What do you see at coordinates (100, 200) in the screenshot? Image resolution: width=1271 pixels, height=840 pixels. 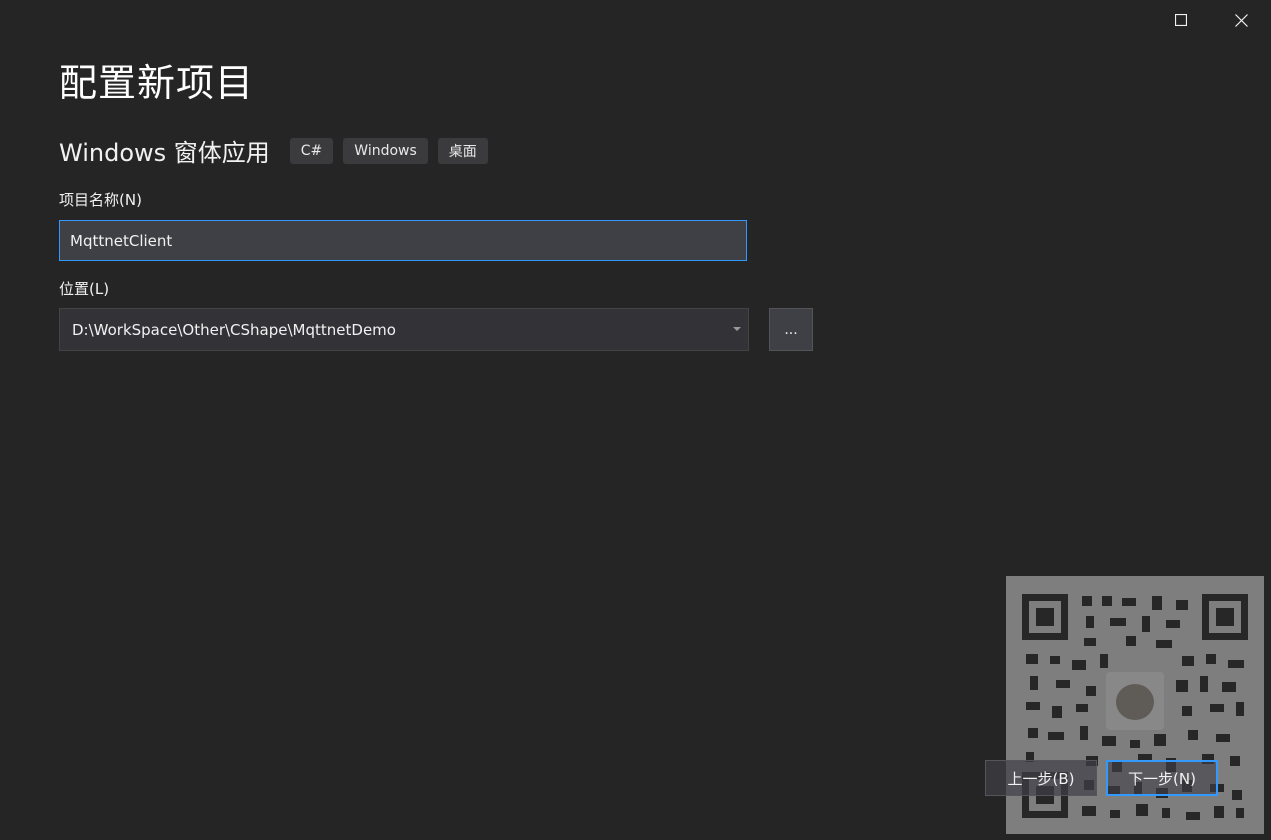 I see `project-name-label: 项目名称(N)` at bounding box center [100, 200].